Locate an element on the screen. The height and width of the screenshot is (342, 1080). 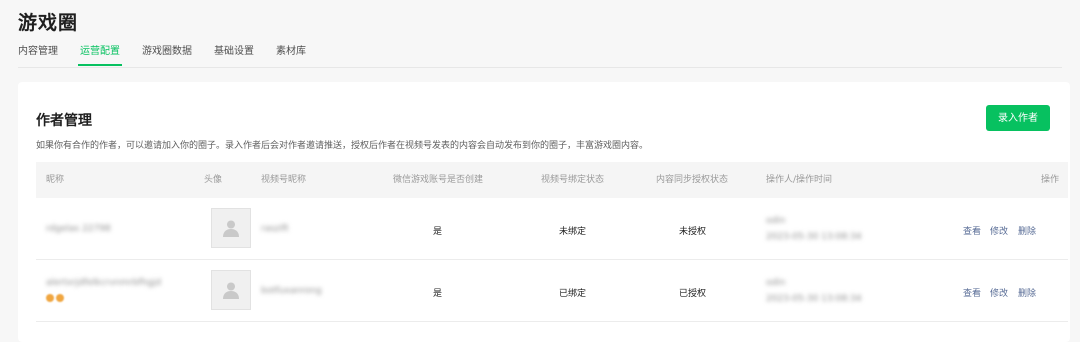
header-actions: 操作 is located at coordinates (1050, 180).